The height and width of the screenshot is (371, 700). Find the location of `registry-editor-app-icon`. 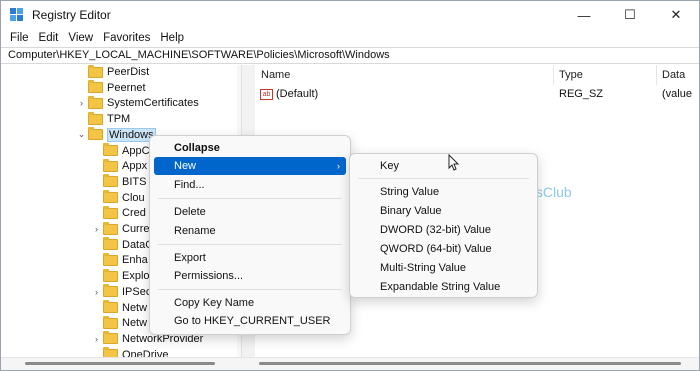

registry-editor-app-icon is located at coordinates (17, 15).